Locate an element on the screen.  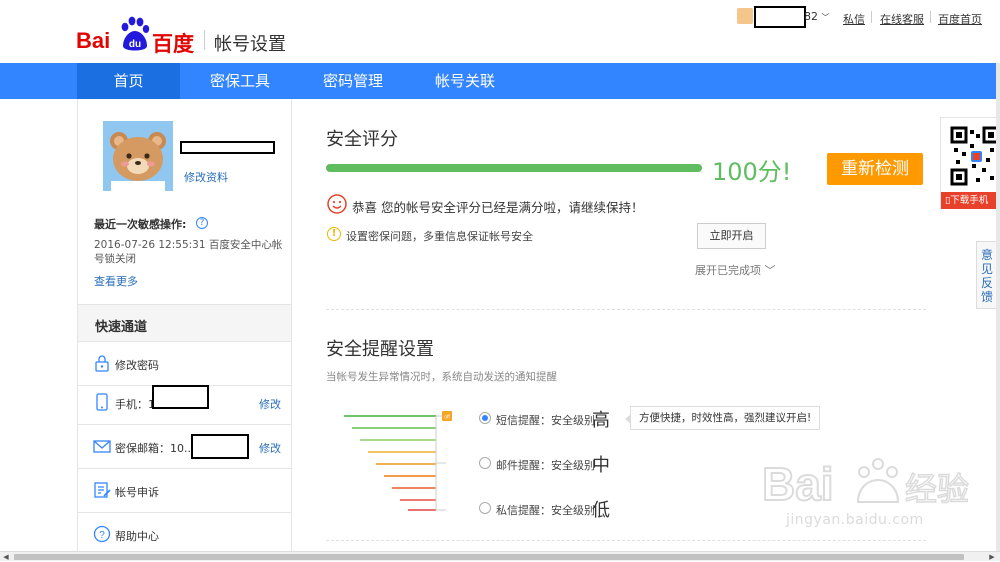
bear-avatar-icon is located at coordinates (138, 156).